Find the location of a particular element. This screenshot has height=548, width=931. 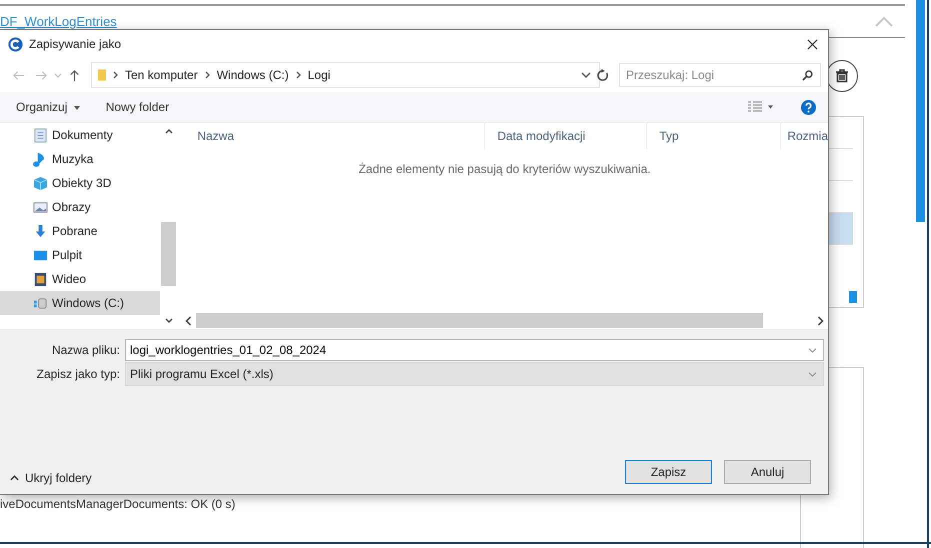

status-text: iveDocumentsManagerDocuments: OK (0 s) is located at coordinates (118, 504).